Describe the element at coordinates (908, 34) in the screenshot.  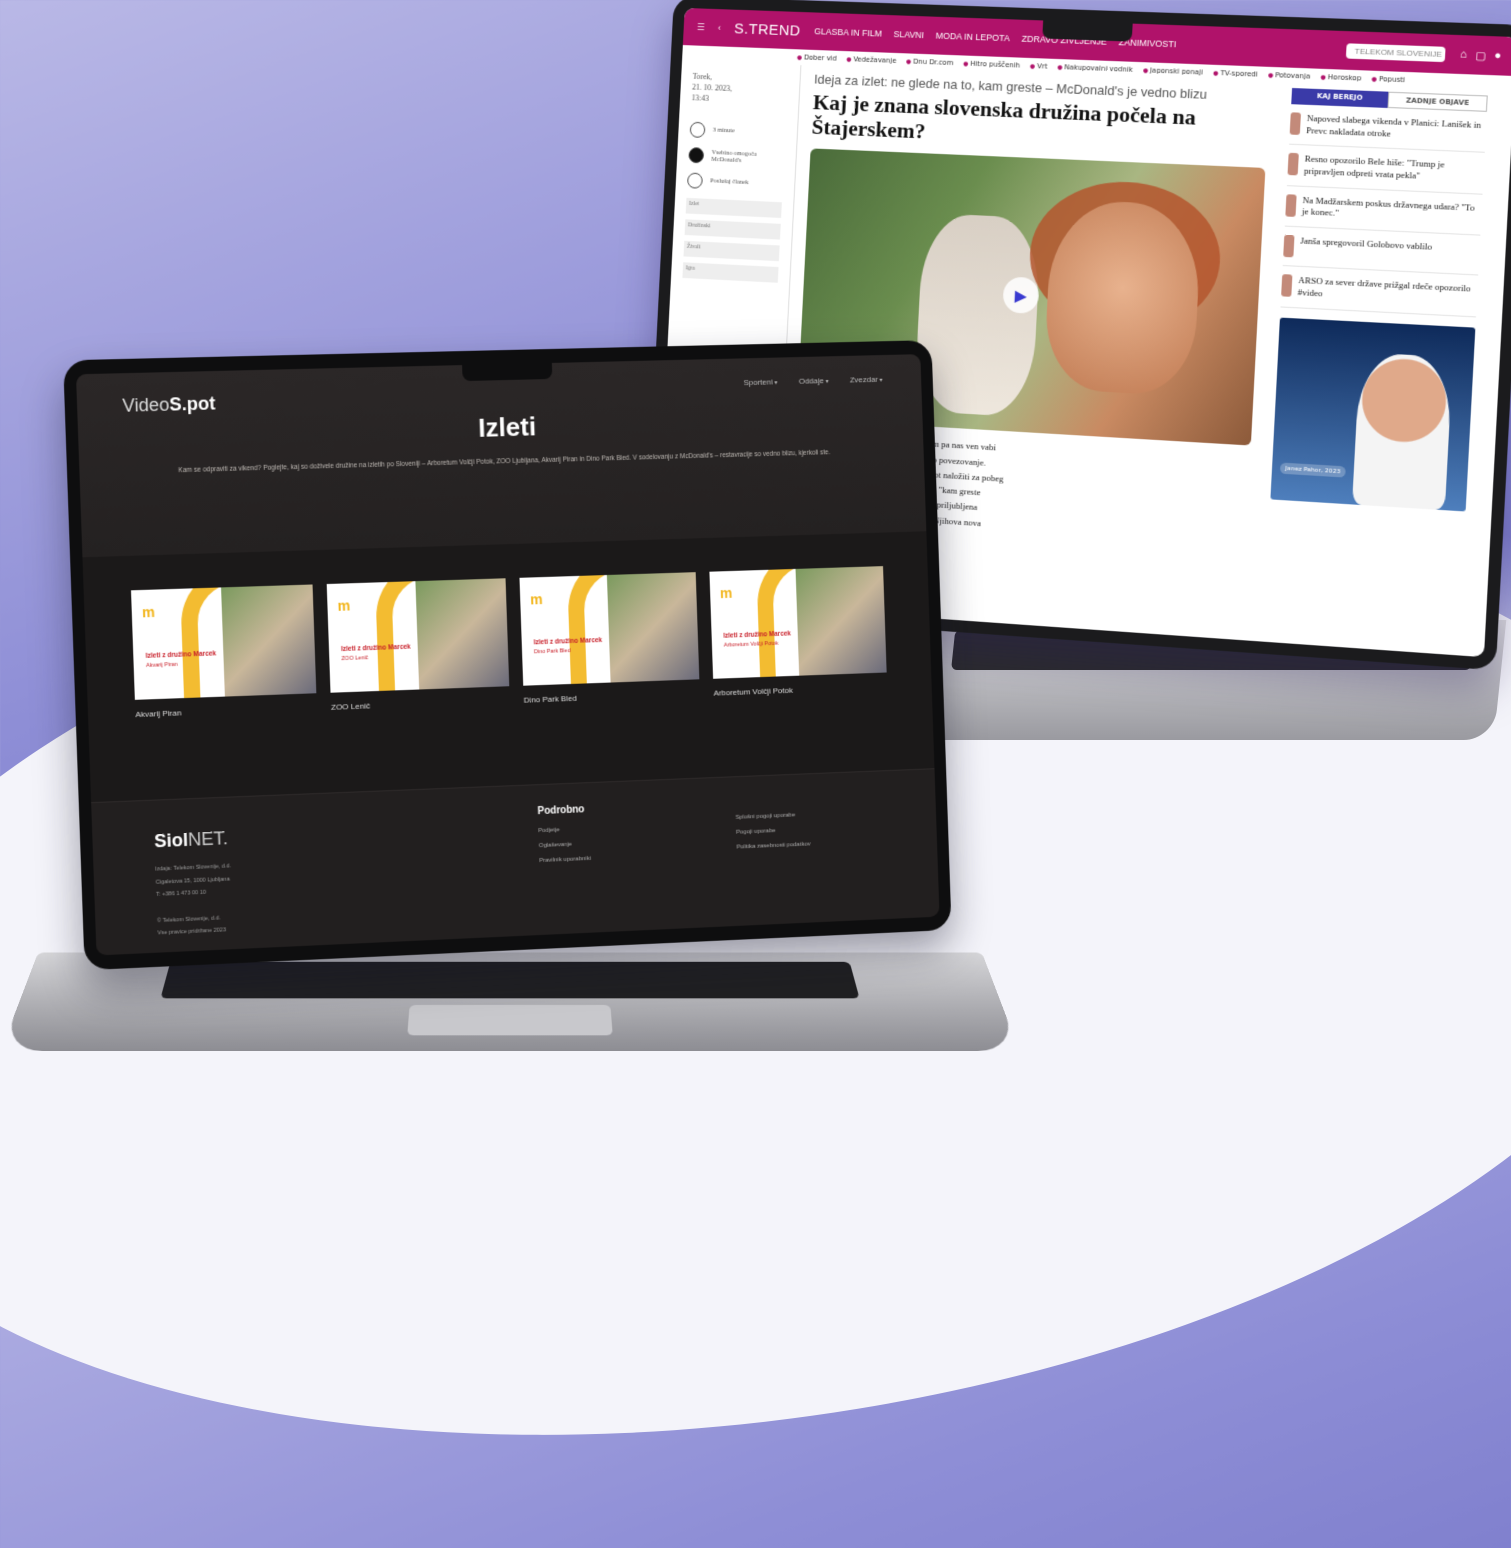
I see `nav-item: SLAVNI` at that location.